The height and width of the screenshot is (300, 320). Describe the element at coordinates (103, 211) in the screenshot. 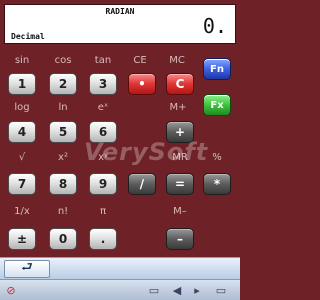

I see `label-pi: π` at that location.